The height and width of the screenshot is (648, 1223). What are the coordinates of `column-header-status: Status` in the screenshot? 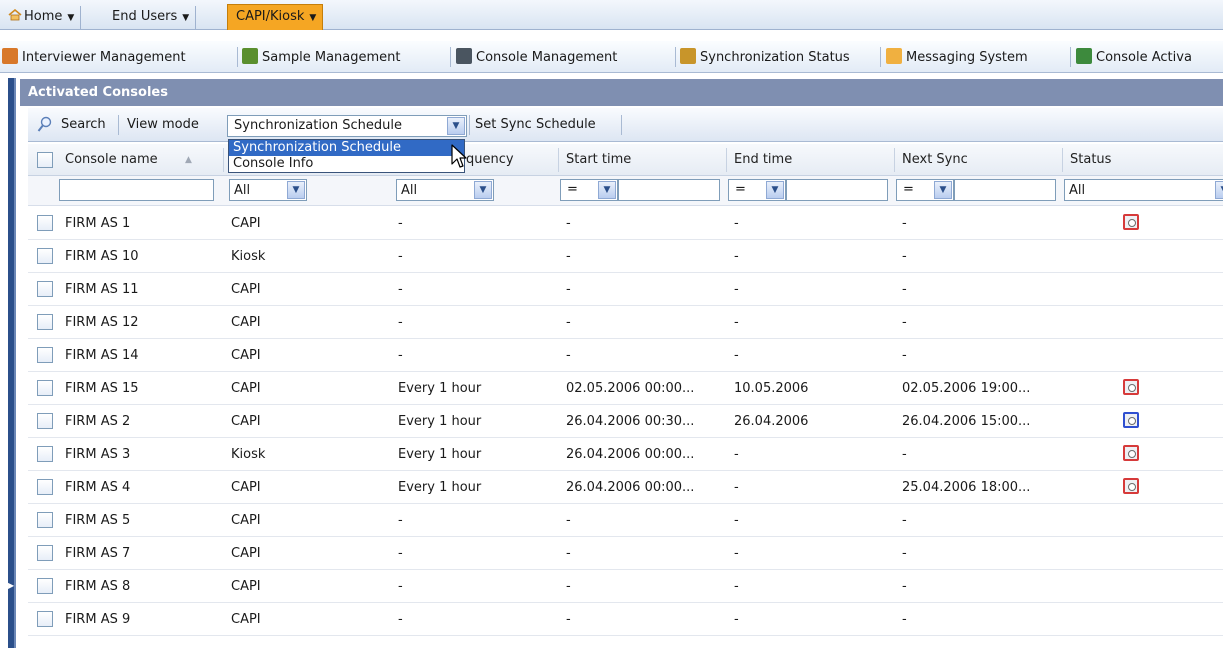 It's located at (1090, 159).